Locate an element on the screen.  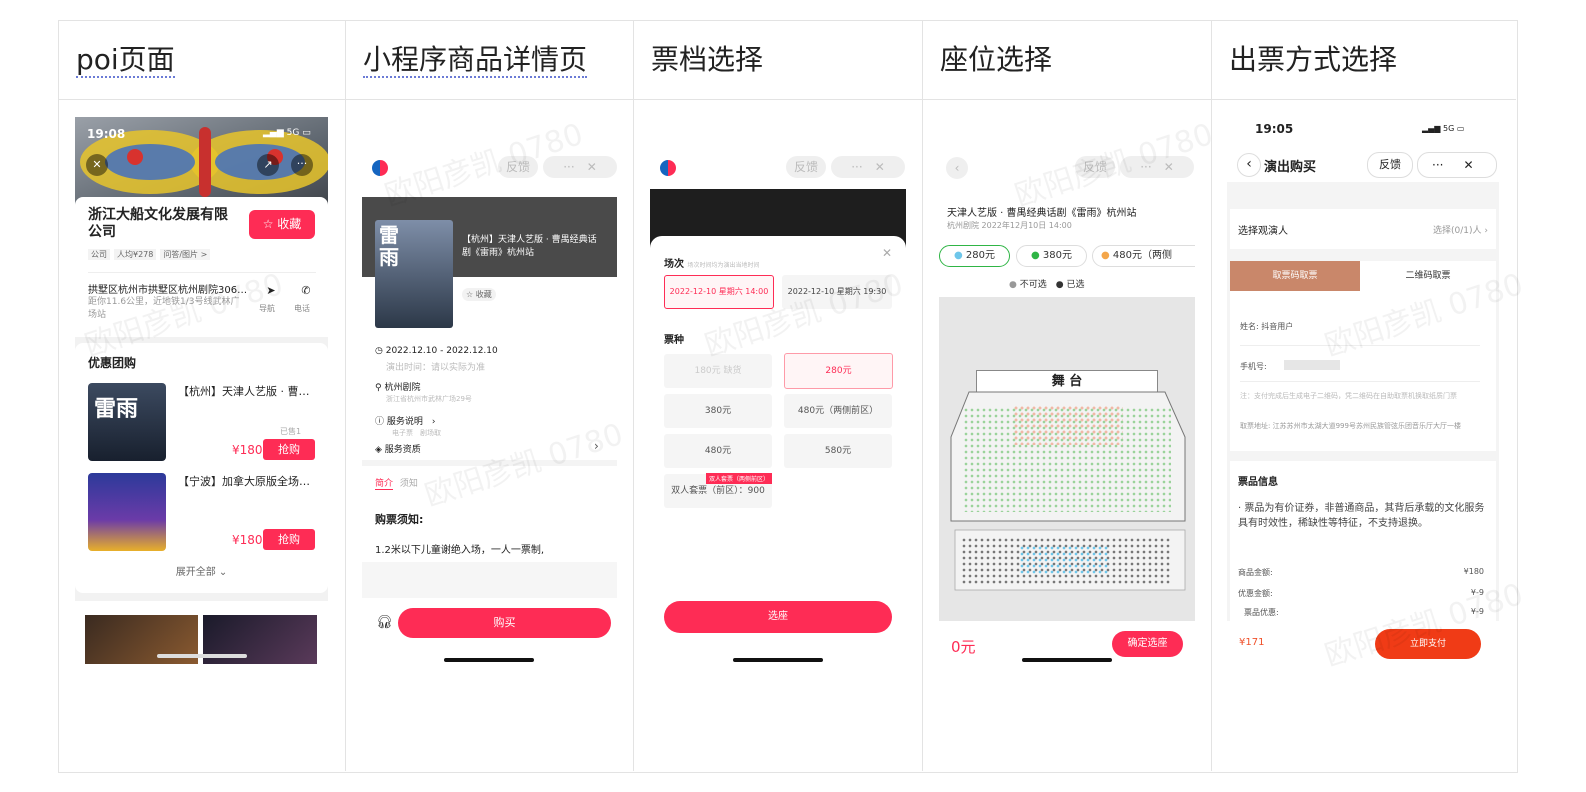
viewer-label: 选择观演人 is located at coordinates (1263, 231).